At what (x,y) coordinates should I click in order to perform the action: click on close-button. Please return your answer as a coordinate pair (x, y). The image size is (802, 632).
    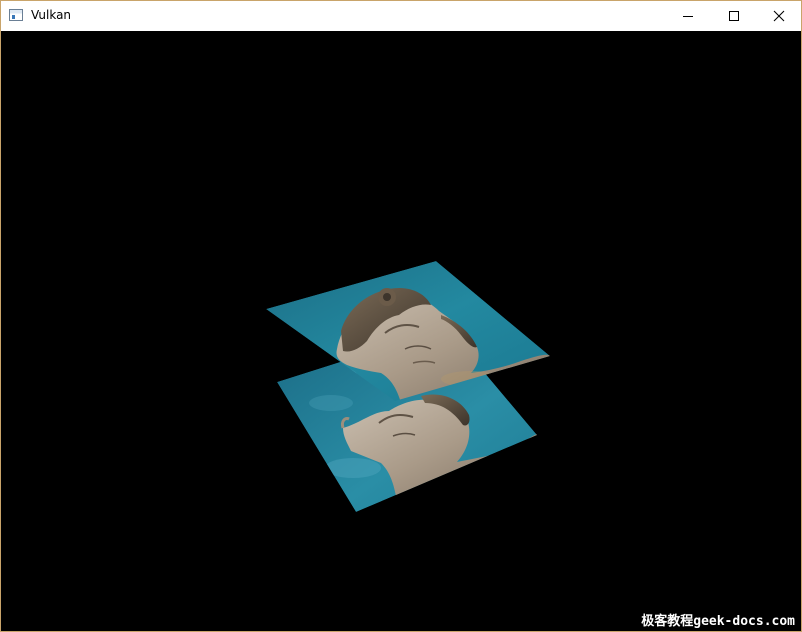
    Looking at the image, I should click on (779, 16).